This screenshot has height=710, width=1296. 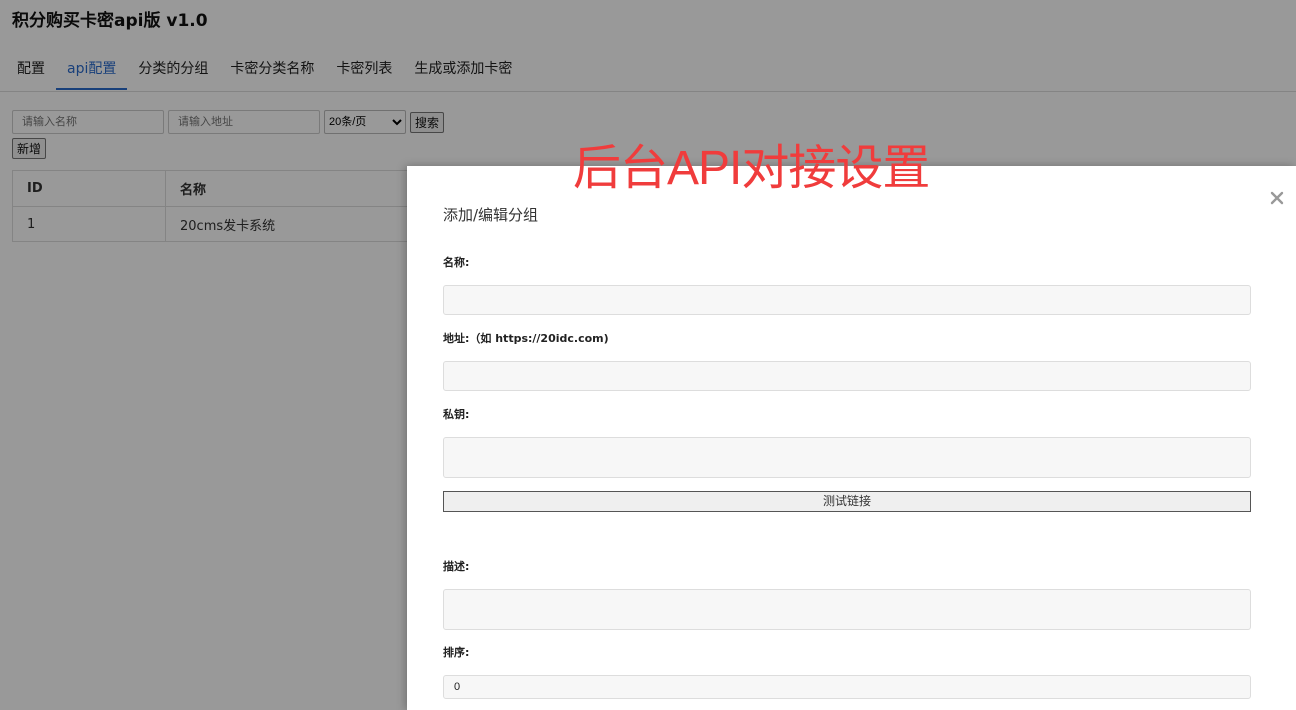 I want to click on name-field, so click(x=847, y=300).